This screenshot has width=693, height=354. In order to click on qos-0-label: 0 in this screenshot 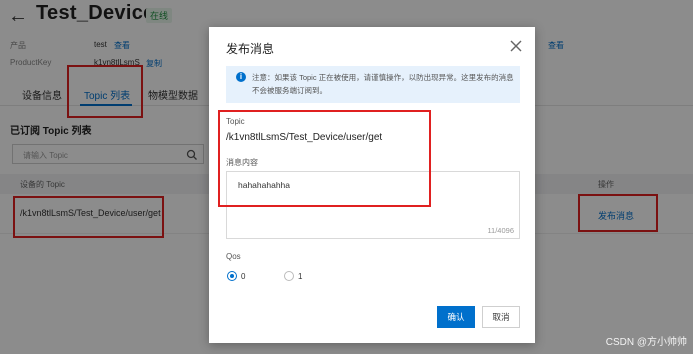, I will do `click(243, 276)`.